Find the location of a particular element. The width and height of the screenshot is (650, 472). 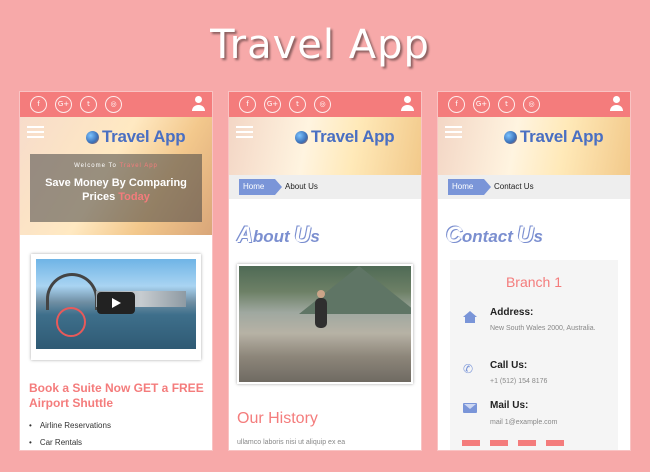

about-photo is located at coordinates (325, 324).